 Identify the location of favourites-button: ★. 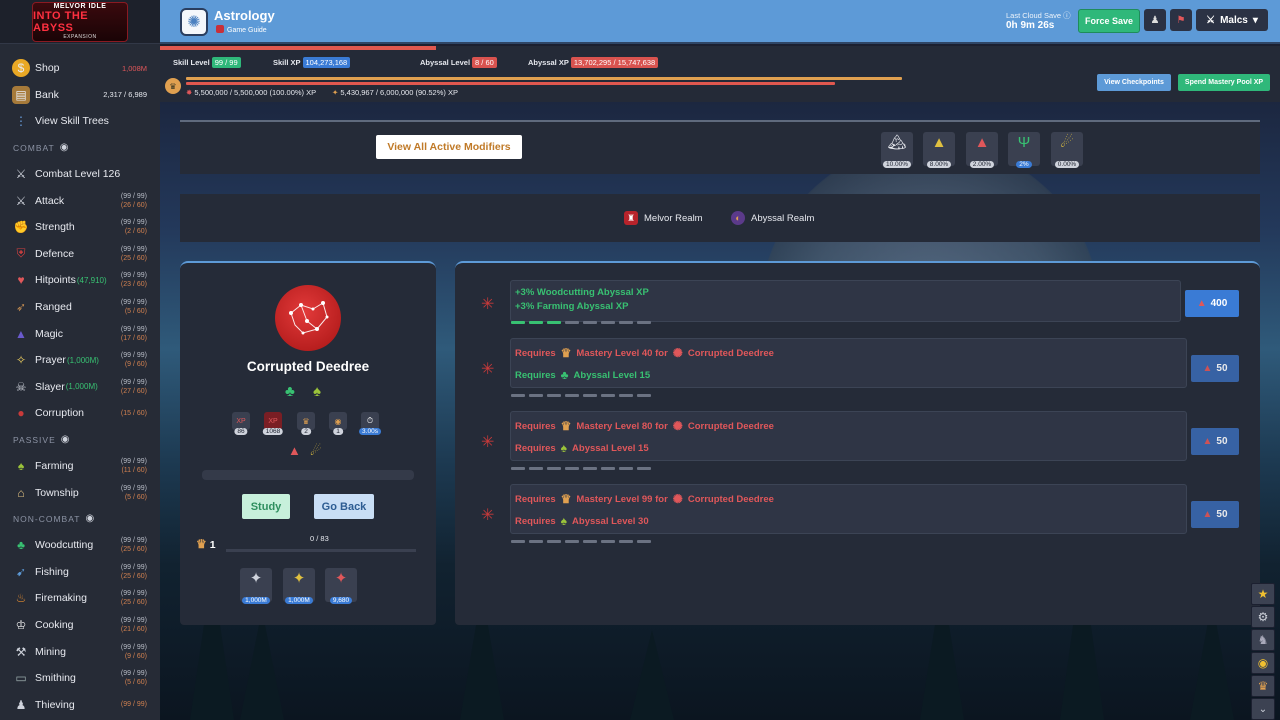
(1263, 594).